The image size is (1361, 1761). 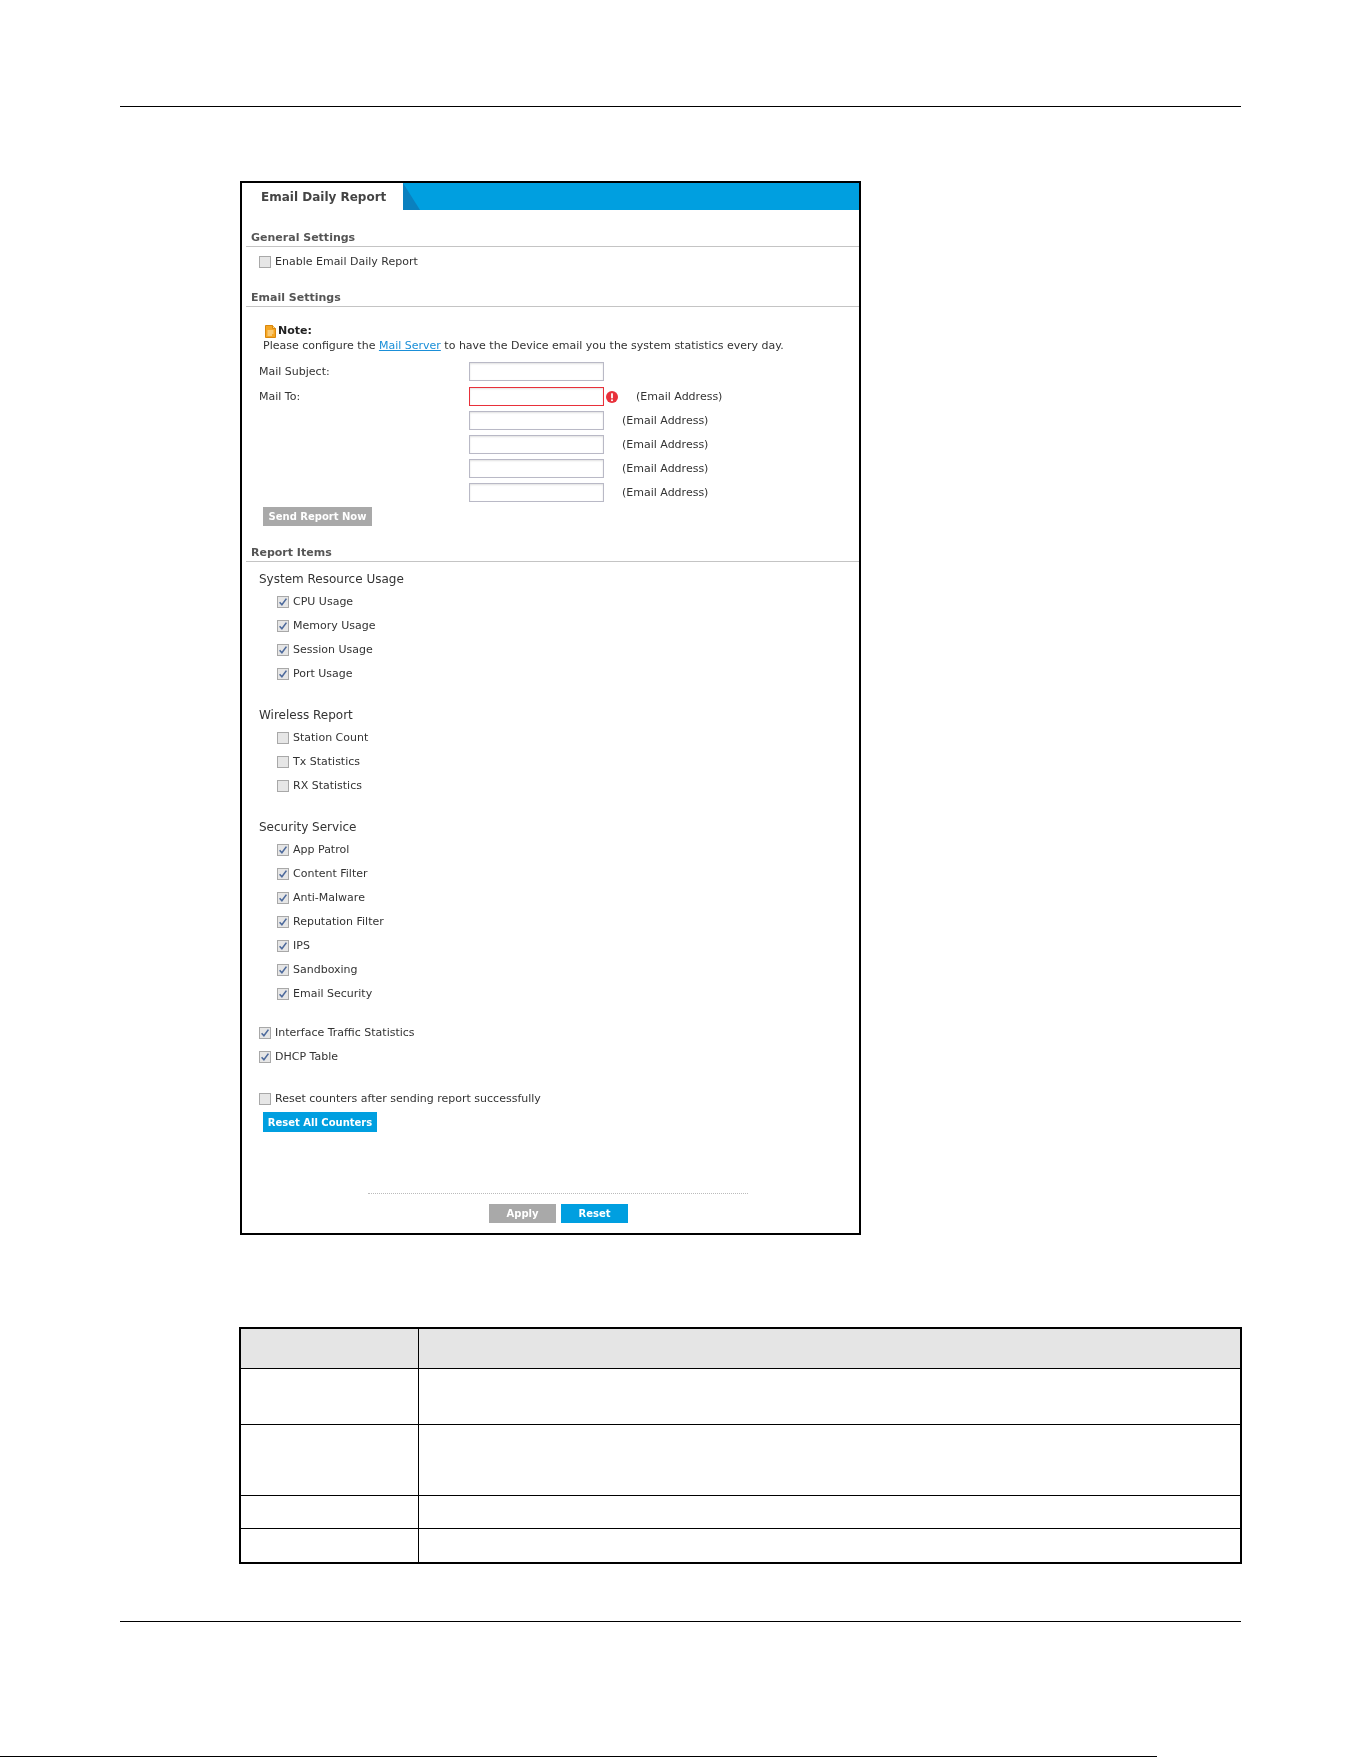 What do you see at coordinates (303, 237) in the screenshot?
I see `section-title: General Settings` at bounding box center [303, 237].